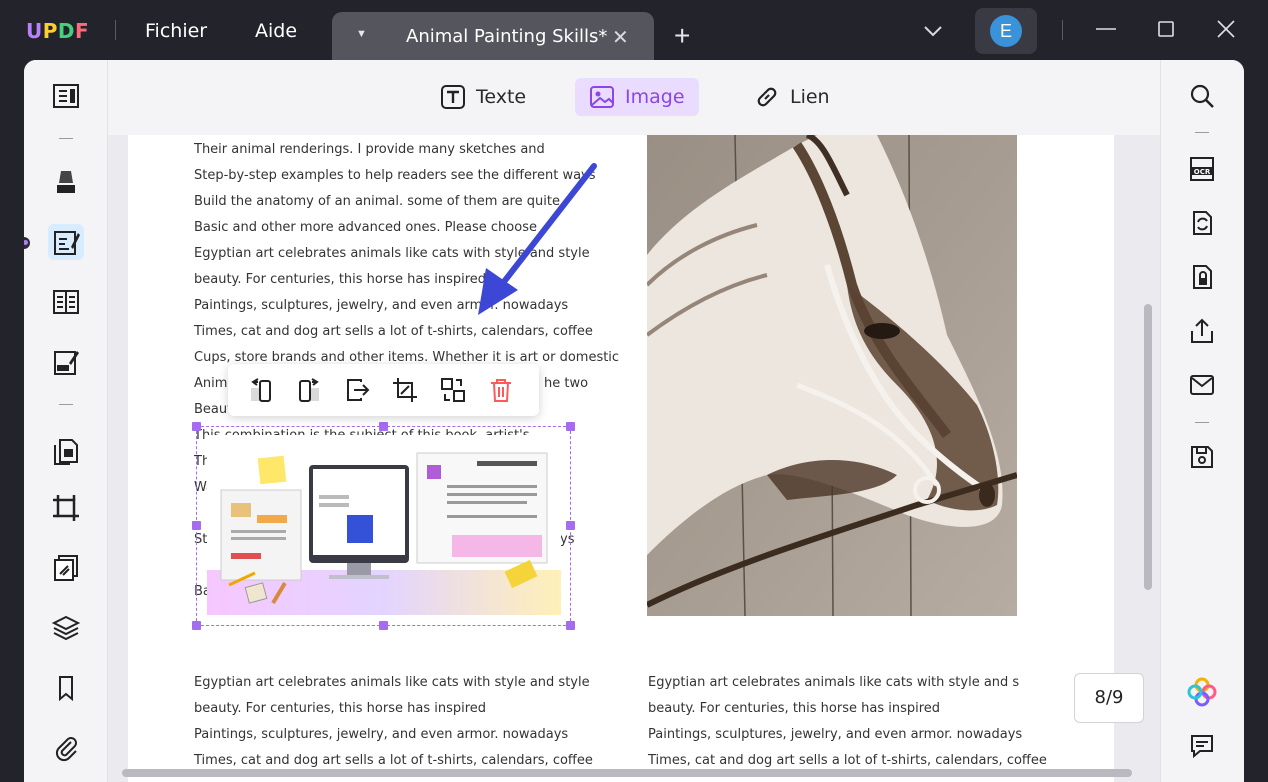  Describe the element at coordinates (627, 773) in the screenshot. I see `horizontal-scrollbar` at that location.